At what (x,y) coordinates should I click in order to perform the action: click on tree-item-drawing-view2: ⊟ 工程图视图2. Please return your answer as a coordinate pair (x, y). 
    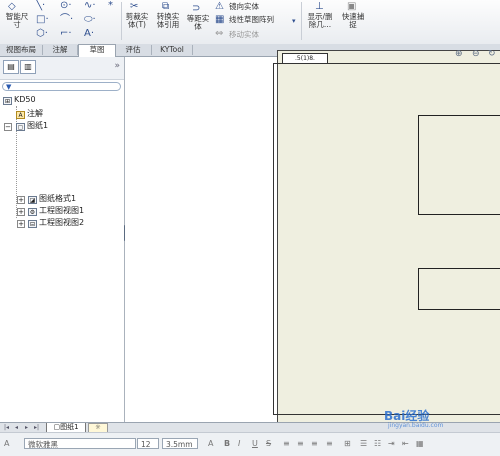
    Looking at the image, I should click on (56, 223).